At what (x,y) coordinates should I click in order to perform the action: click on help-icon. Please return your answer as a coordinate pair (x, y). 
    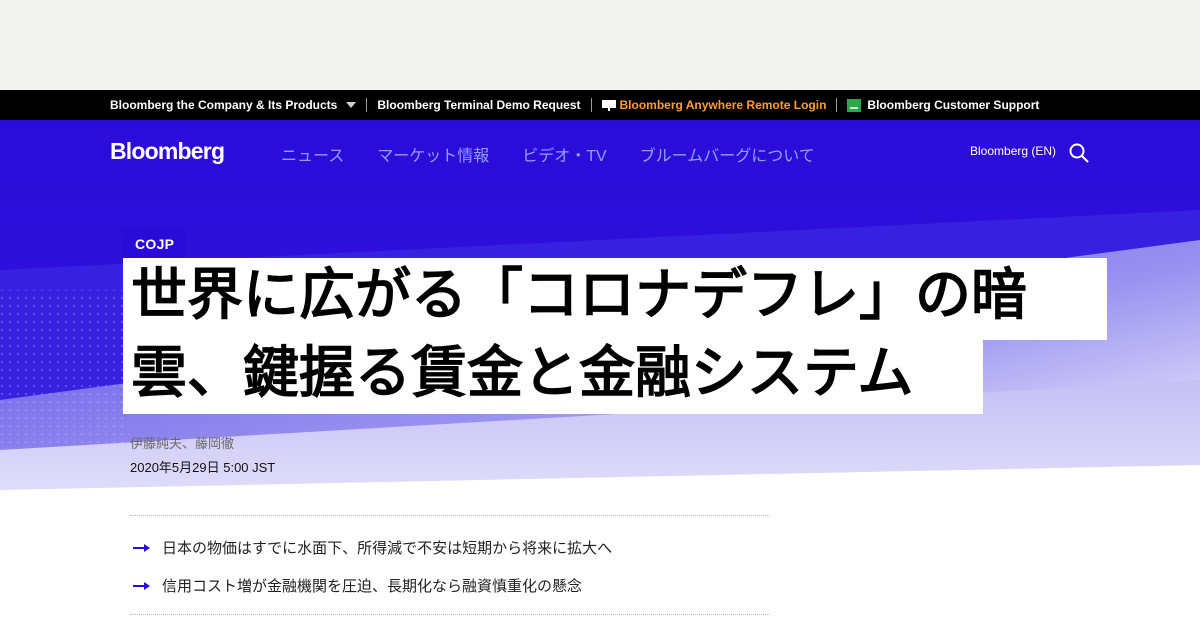
    Looking at the image, I should click on (854, 105).